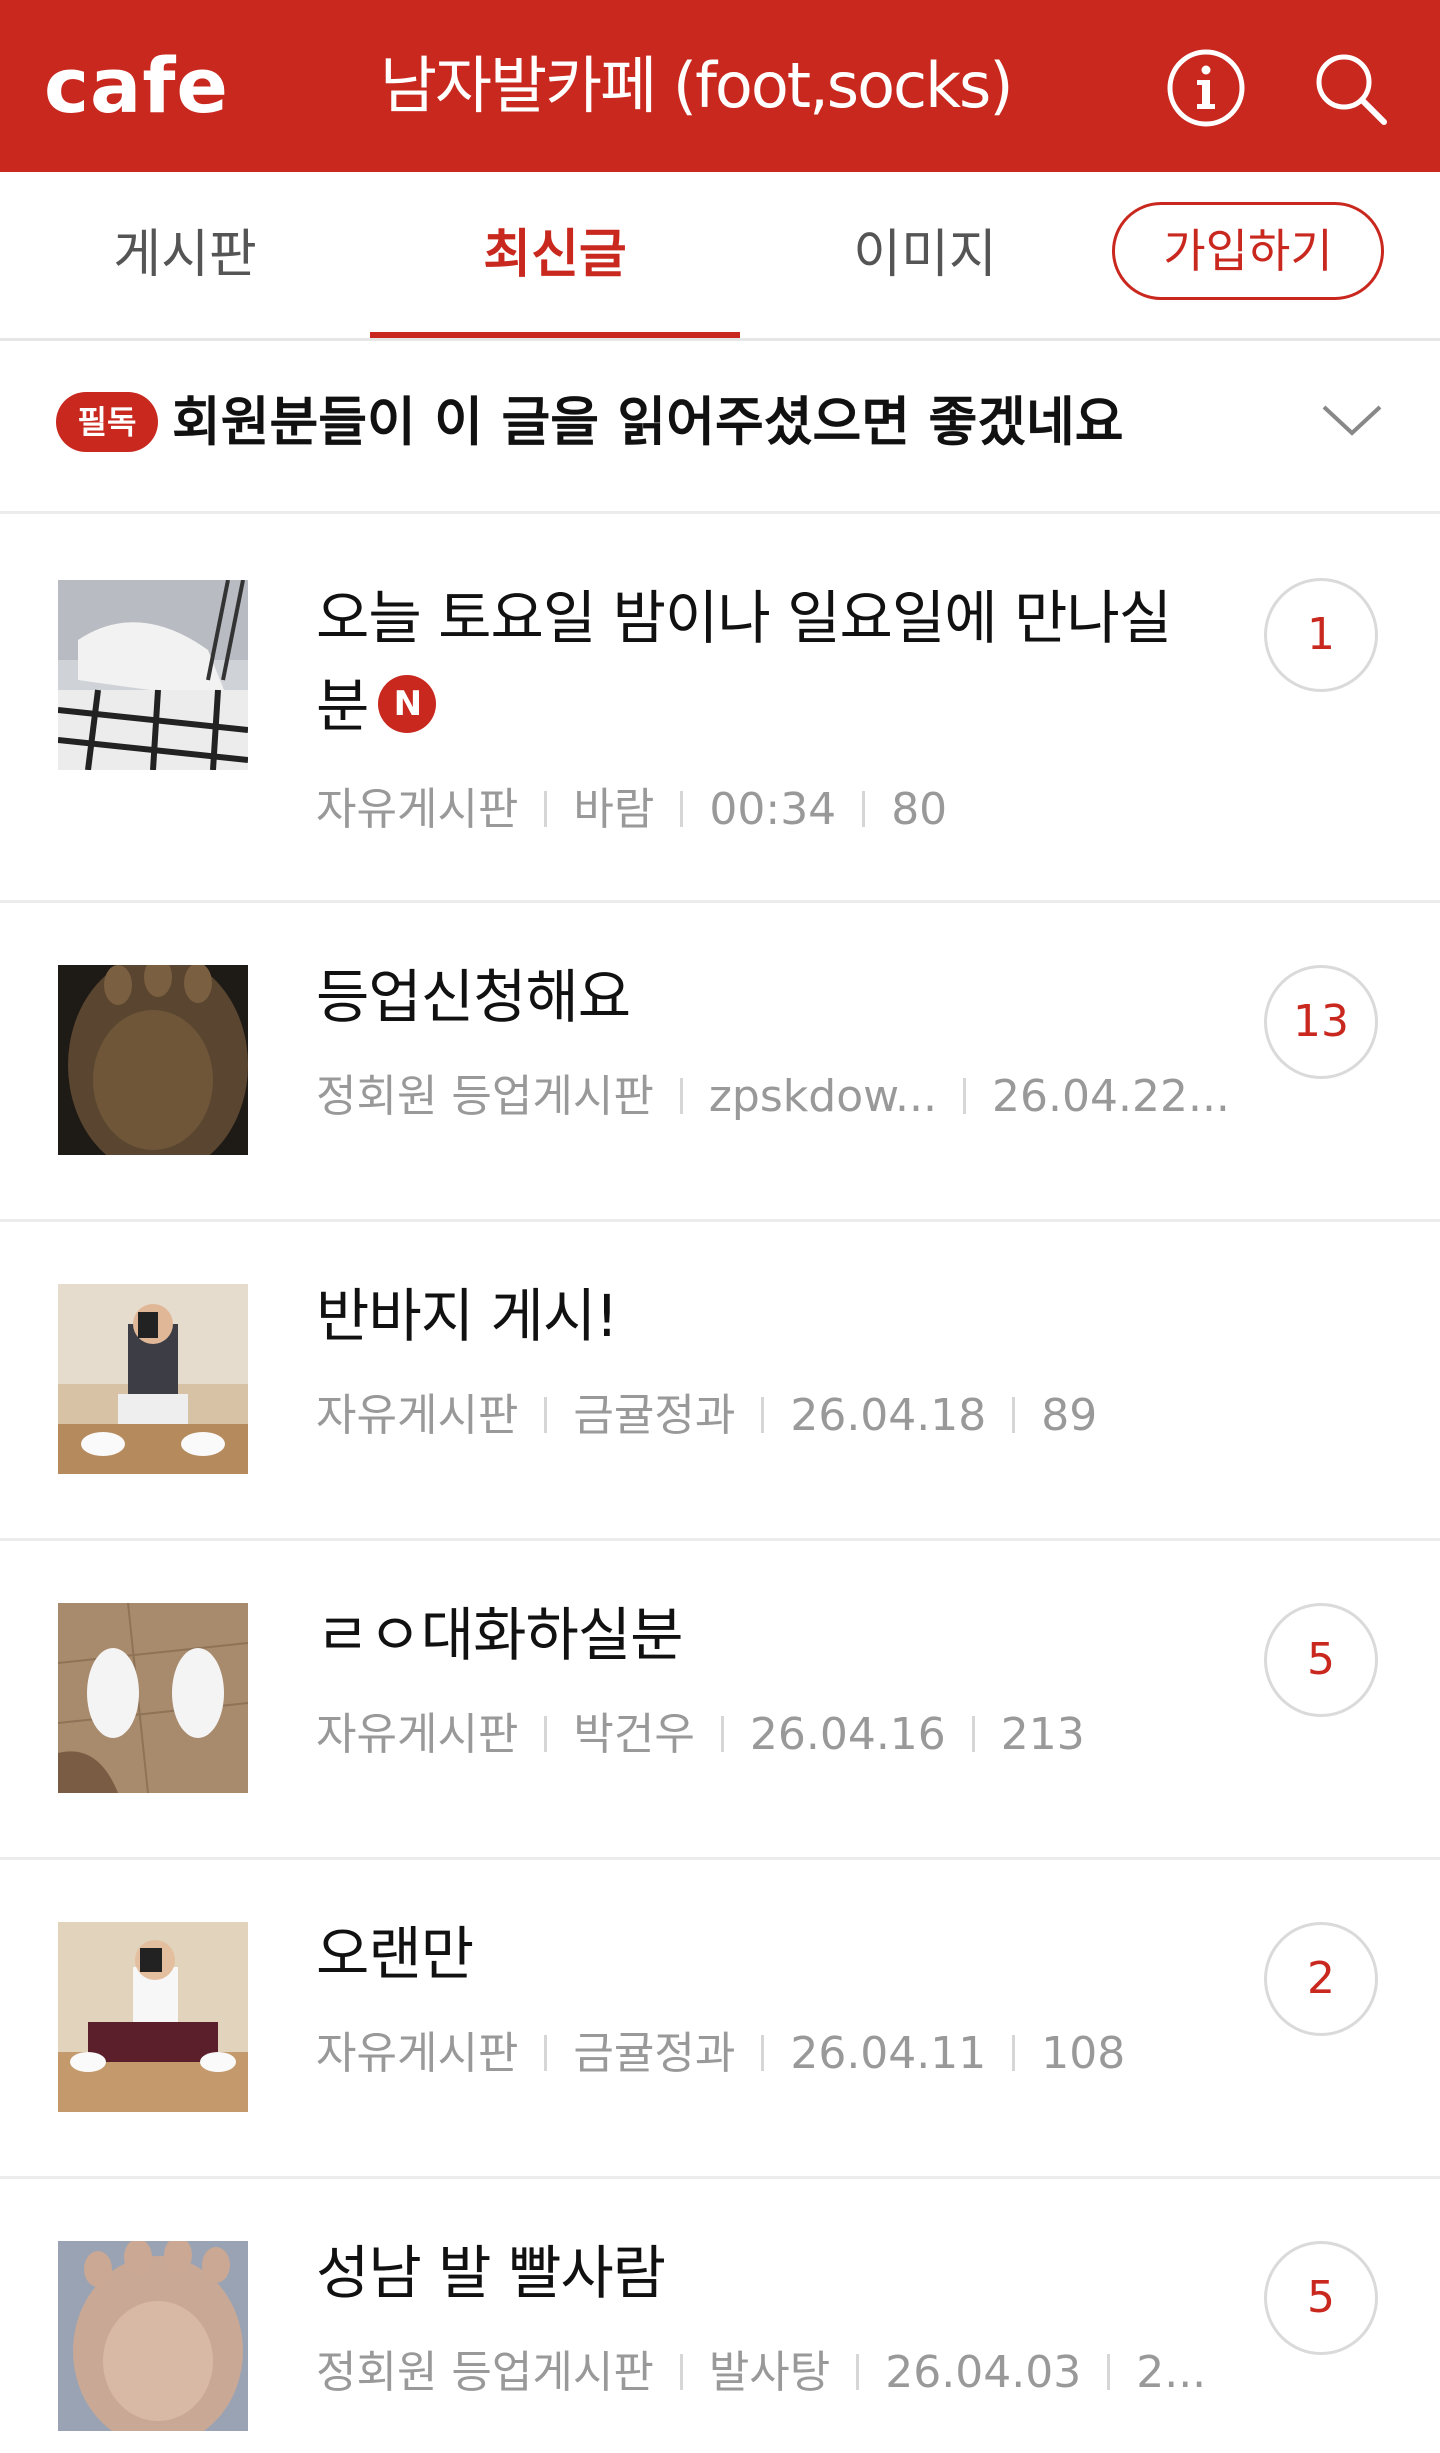  Describe the element at coordinates (1083, 2053) in the screenshot. I see `post-views: 108` at that location.